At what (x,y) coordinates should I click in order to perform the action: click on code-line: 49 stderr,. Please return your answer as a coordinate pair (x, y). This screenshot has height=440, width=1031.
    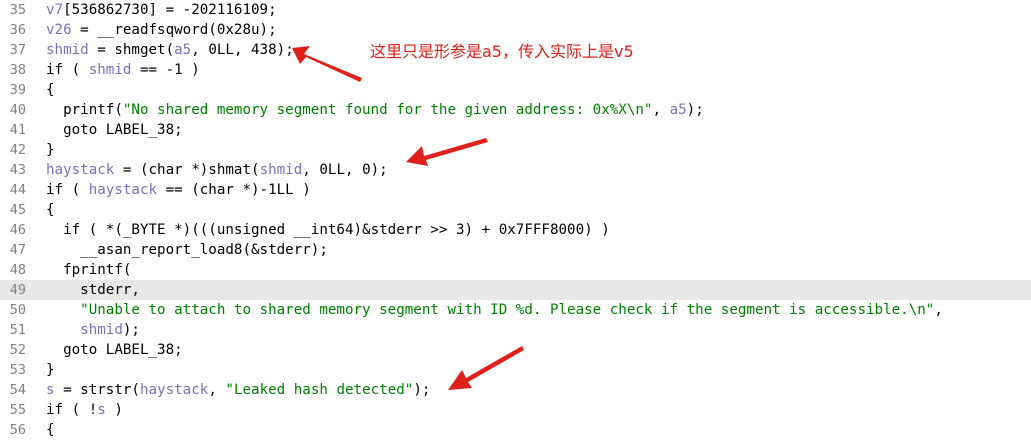
    Looking at the image, I should click on (515, 290).